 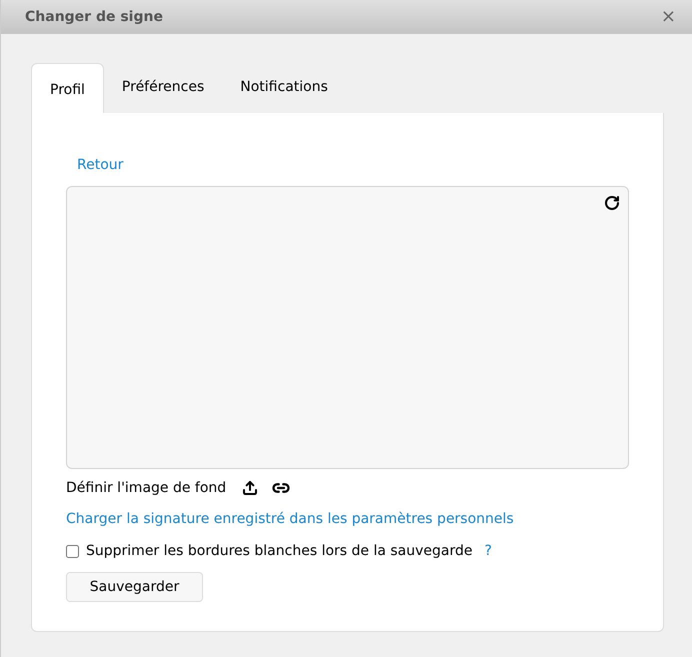 I want to click on help-link: ?, so click(x=488, y=551).